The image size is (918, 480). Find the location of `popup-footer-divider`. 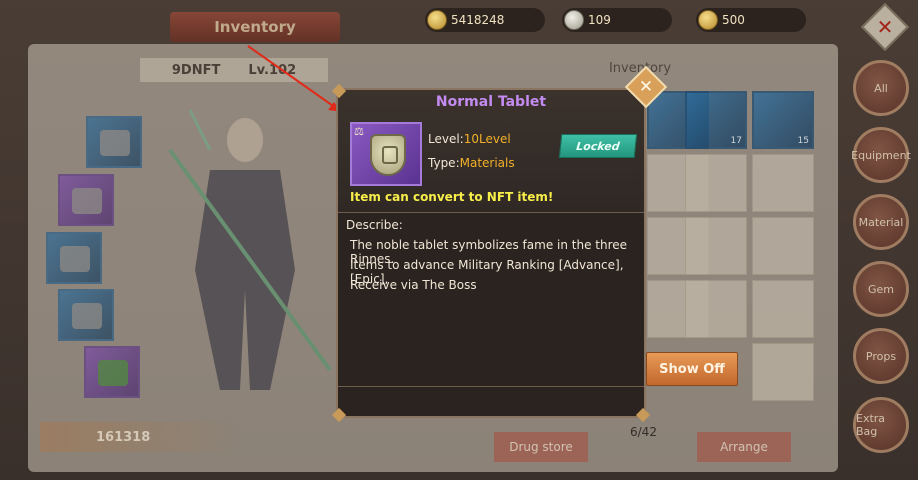

popup-footer-divider is located at coordinates (491, 386).